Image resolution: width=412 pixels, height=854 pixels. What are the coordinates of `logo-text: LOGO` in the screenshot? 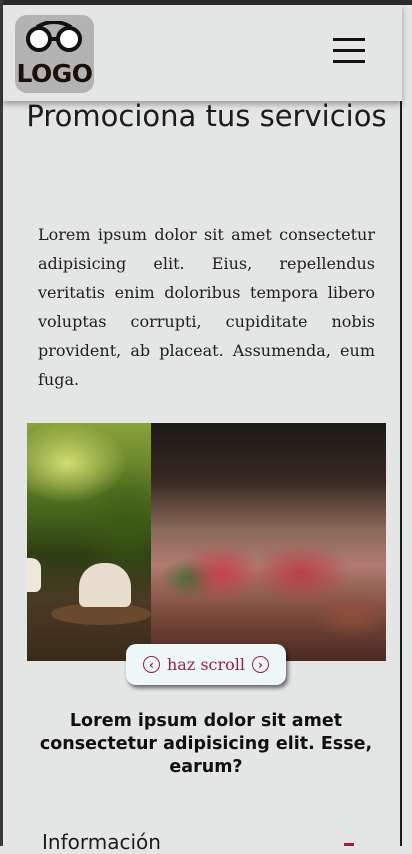 It's located at (54, 73).